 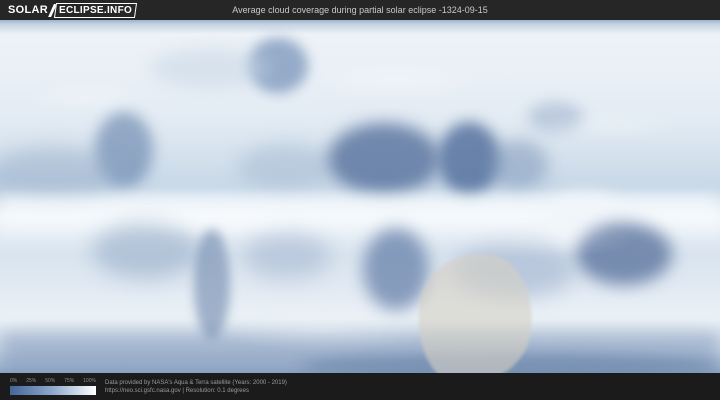 I want to click on site-logo: SOLAR ECLIPSE.INFO, so click(x=73, y=10).